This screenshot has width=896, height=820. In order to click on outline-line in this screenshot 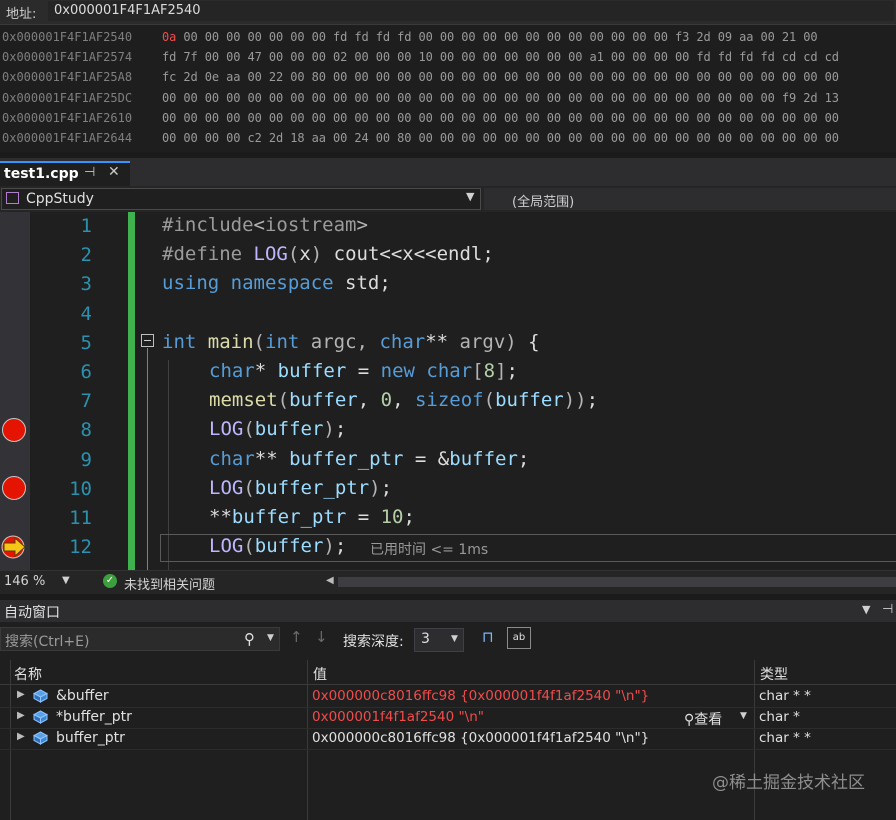, I will do `click(147, 459)`.